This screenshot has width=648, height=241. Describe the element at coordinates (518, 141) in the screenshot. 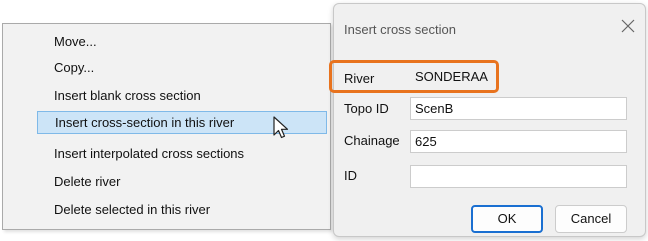

I see `chainage-field: 625` at that location.